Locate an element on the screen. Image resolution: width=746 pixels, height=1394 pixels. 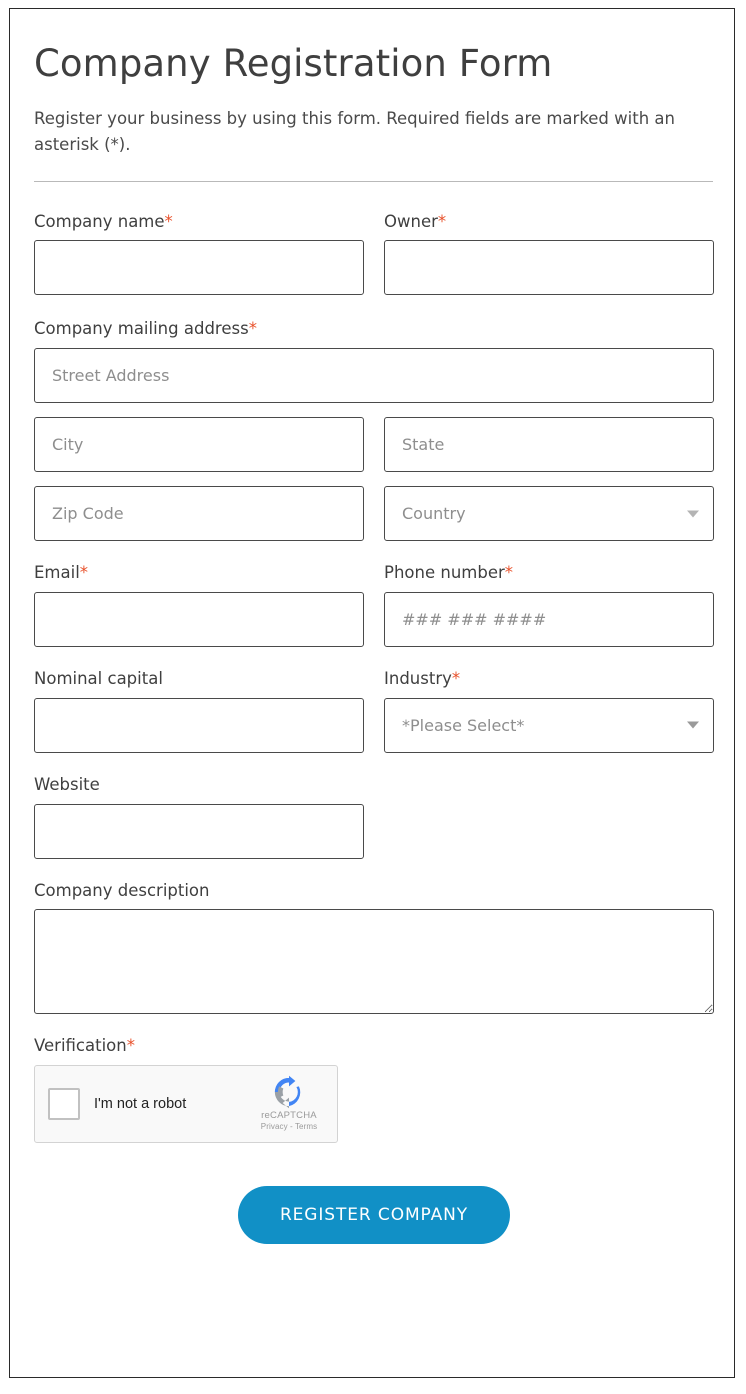
city-input is located at coordinates (199, 445).